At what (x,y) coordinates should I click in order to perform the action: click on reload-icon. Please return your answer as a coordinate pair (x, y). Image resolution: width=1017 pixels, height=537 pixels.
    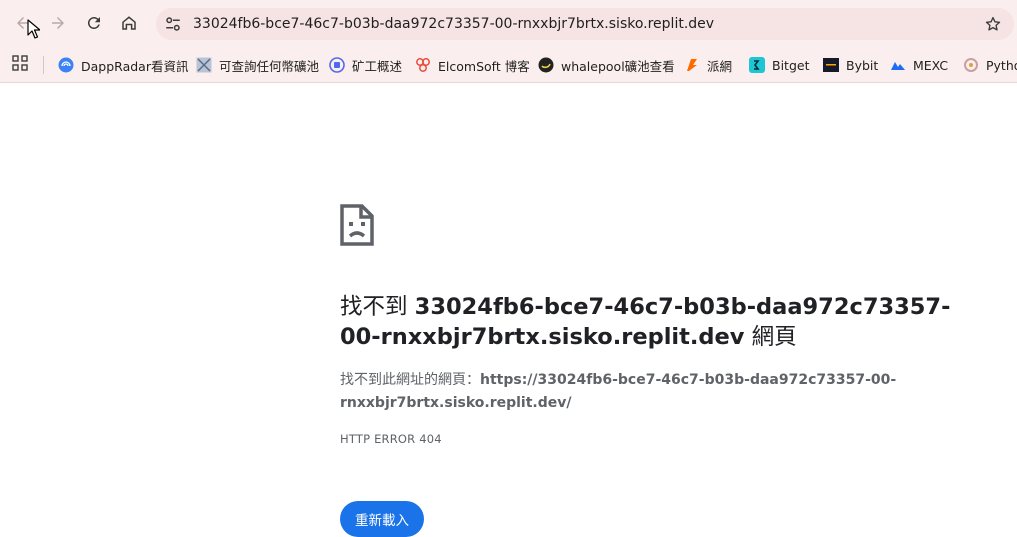
    Looking at the image, I should click on (93, 22).